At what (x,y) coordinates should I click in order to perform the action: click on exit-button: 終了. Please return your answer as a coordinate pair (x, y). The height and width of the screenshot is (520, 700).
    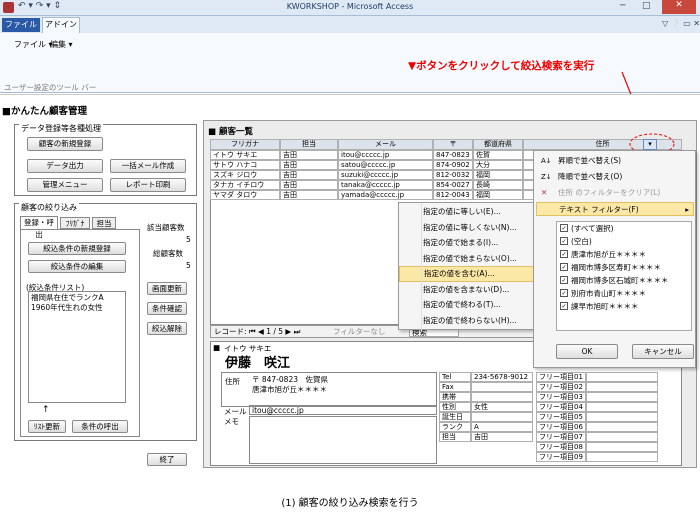
    Looking at the image, I should click on (167, 459).